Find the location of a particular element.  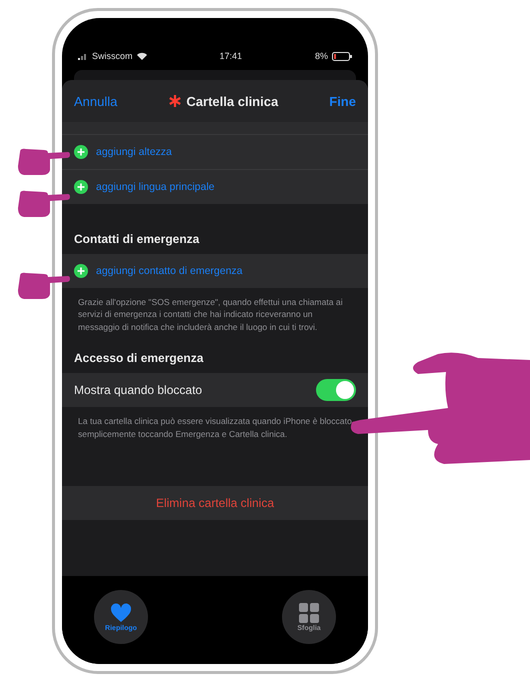

sheet-title: Cartella clinica is located at coordinates (232, 101).